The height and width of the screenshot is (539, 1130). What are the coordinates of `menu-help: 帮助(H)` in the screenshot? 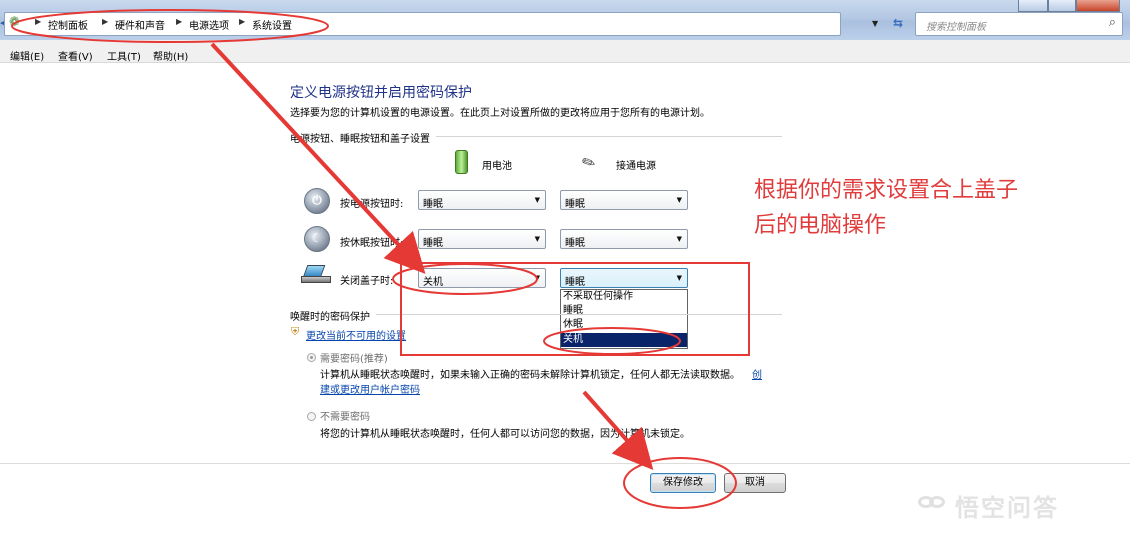 It's located at (170, 55).